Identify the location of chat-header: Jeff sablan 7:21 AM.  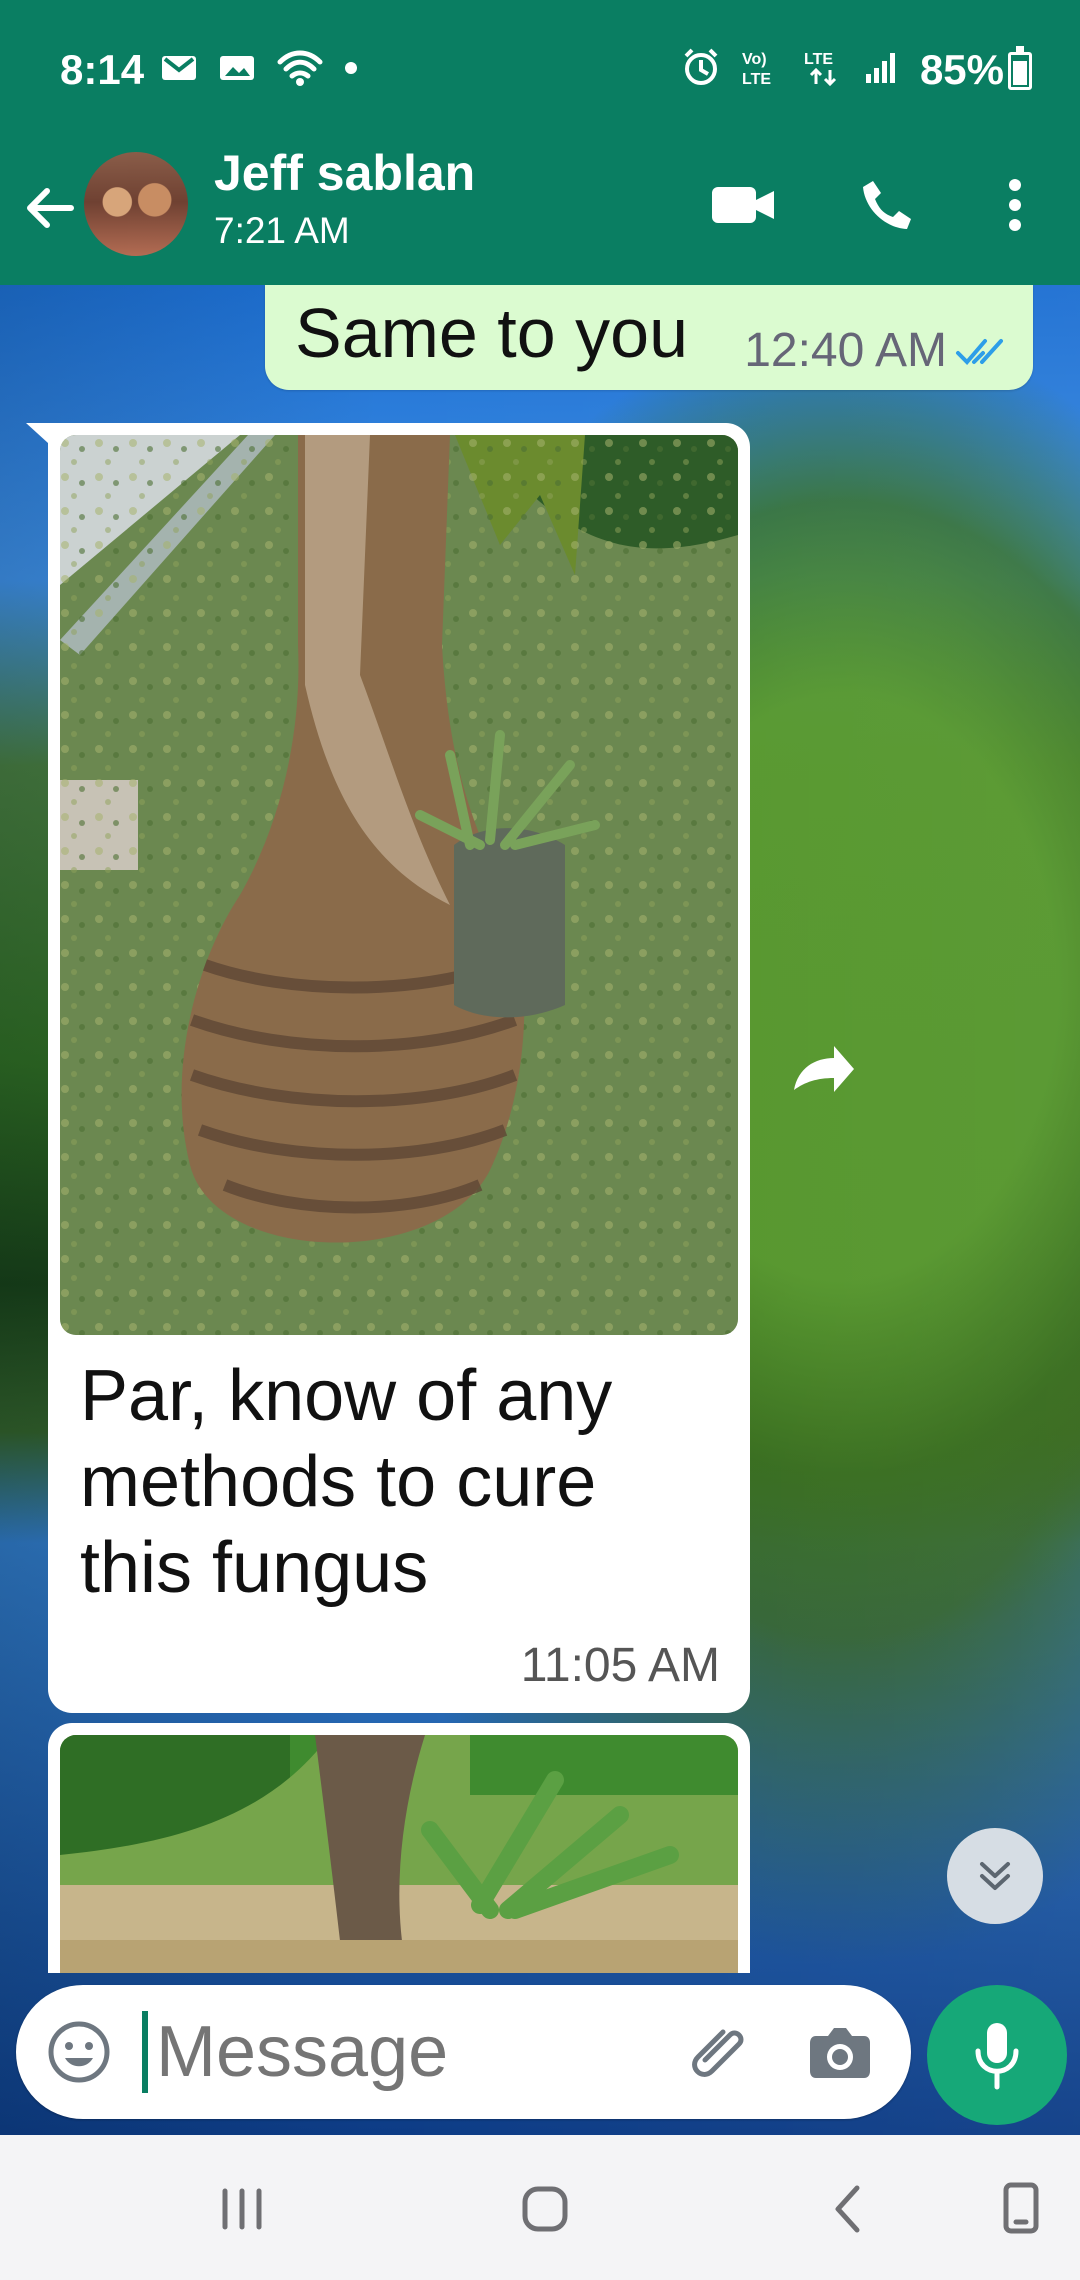
(540, 212).